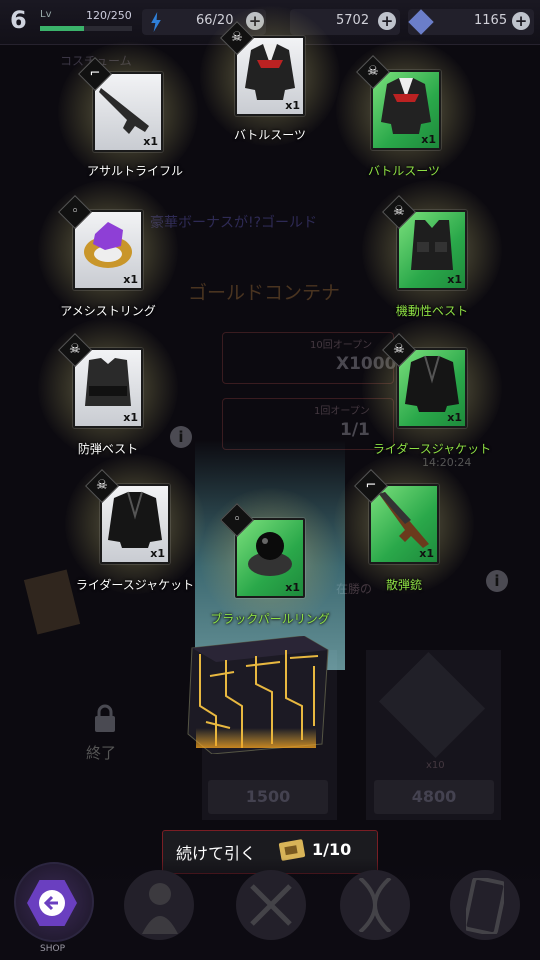 Image resolution: width=540 pixels, height=960 pixels. I want to click on xp-progress-bar, so click(86, 28).